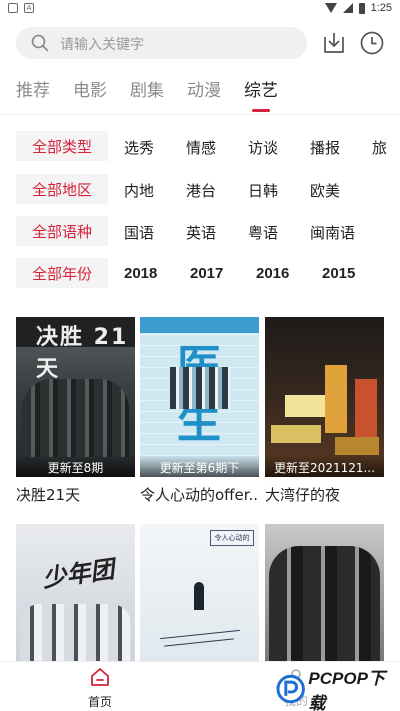 Image resolution: width=400 pixels, height=711 pixels. What do you see at coordinates (201, 147) in the screenshot?
I see `filter-option: 情感` at bounding box center [201, 147].